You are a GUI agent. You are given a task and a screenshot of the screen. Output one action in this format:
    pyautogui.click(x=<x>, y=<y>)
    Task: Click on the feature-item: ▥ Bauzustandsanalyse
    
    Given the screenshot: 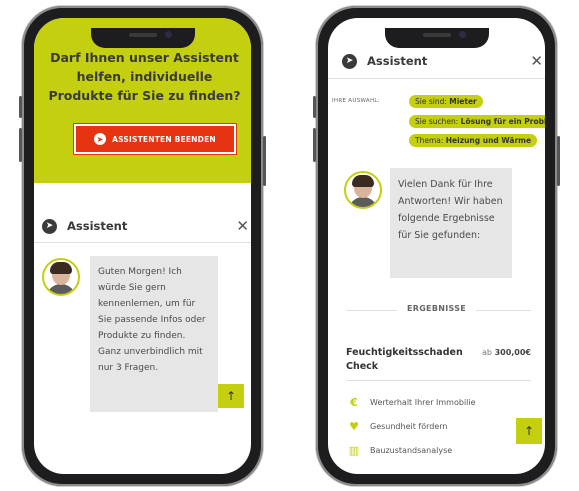 What is the action you would take?
    pyautogui.click(x=400, y=450)
    